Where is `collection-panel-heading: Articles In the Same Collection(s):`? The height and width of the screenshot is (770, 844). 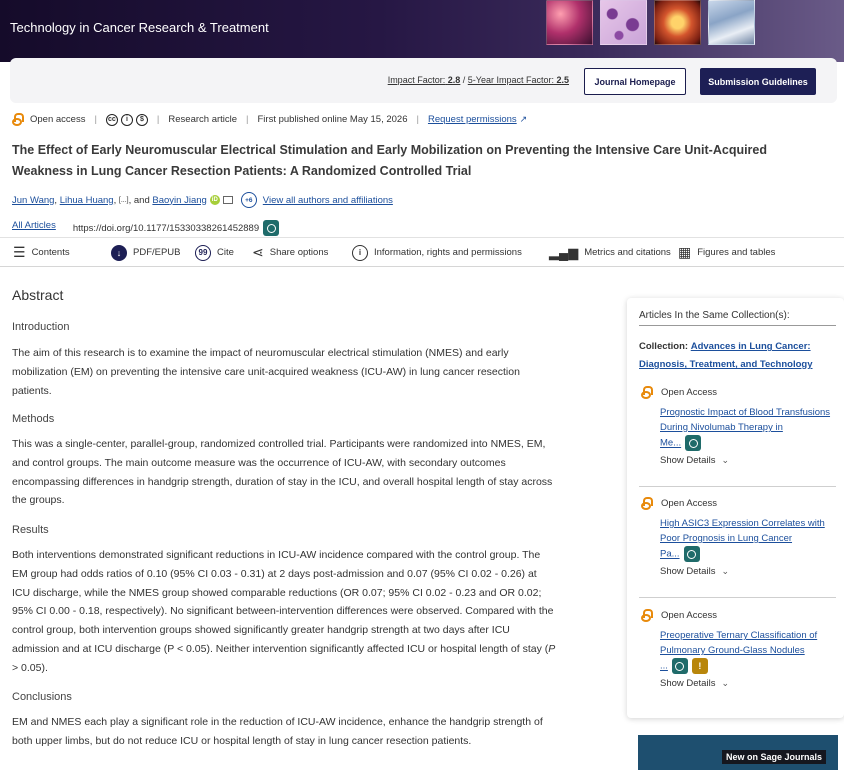
collection-panel-heading: Articles In the Same Collection(s): is located at coordinates (737, 318).